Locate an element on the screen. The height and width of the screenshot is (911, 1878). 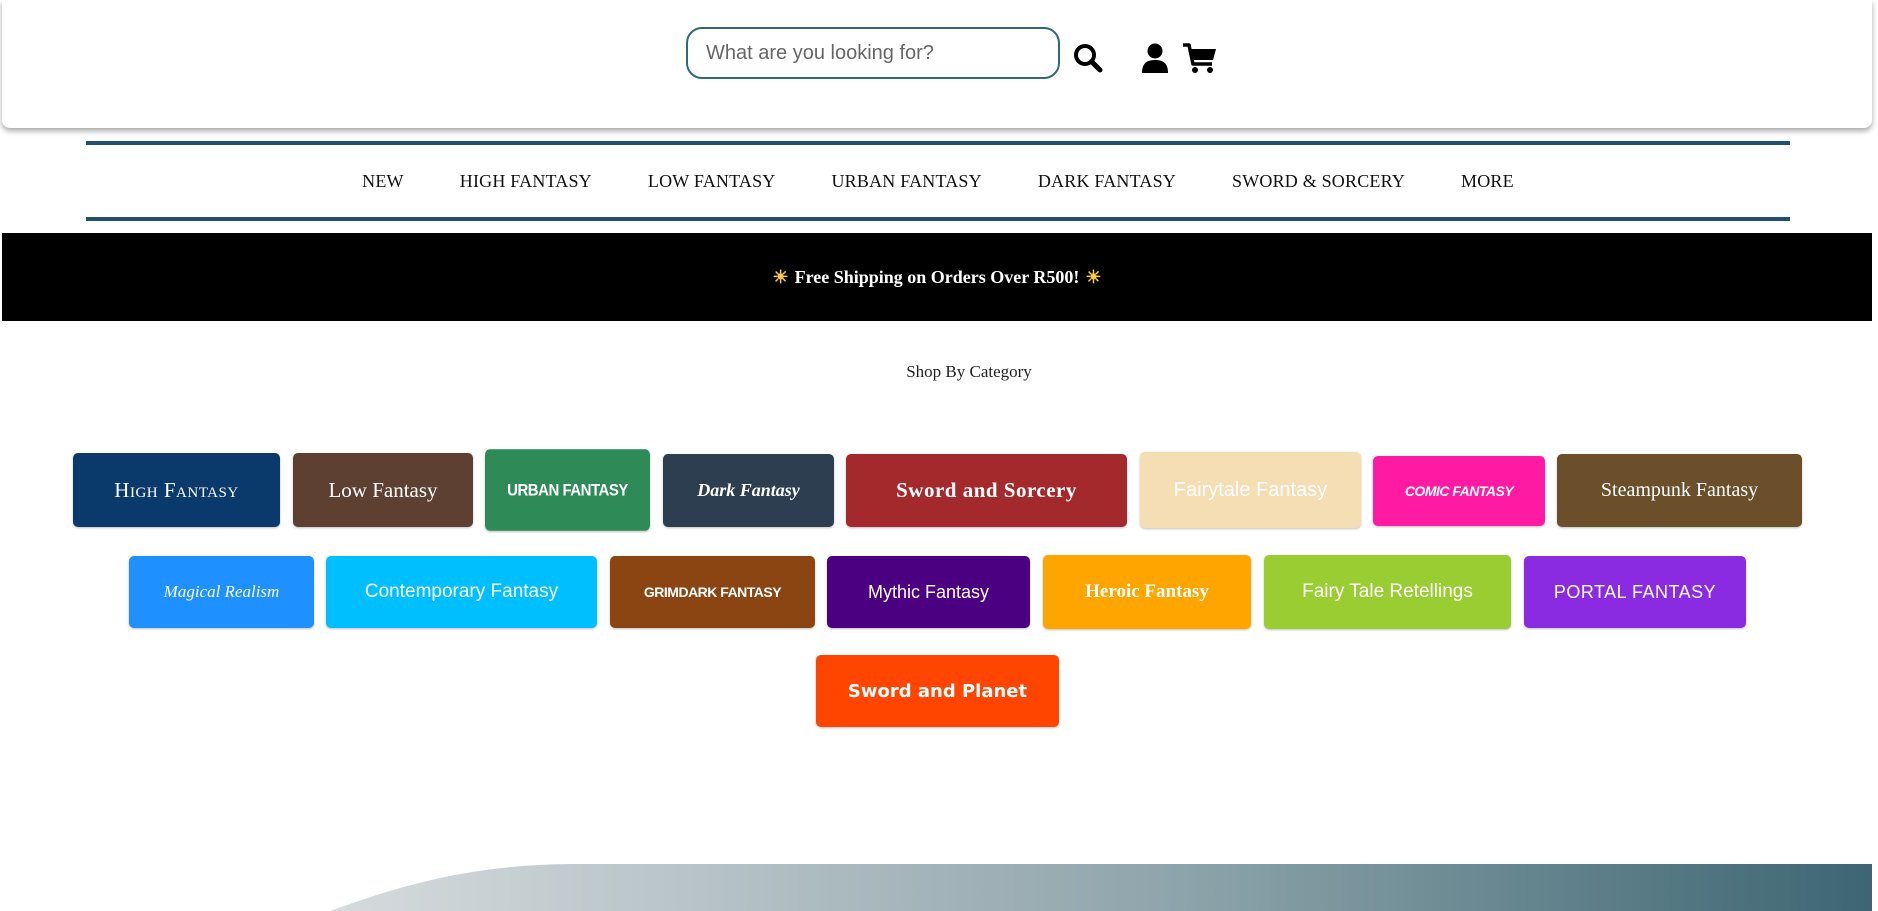
category-heroic-fantasy: Heroic Fantasy is located at coordinates (1147, 592).